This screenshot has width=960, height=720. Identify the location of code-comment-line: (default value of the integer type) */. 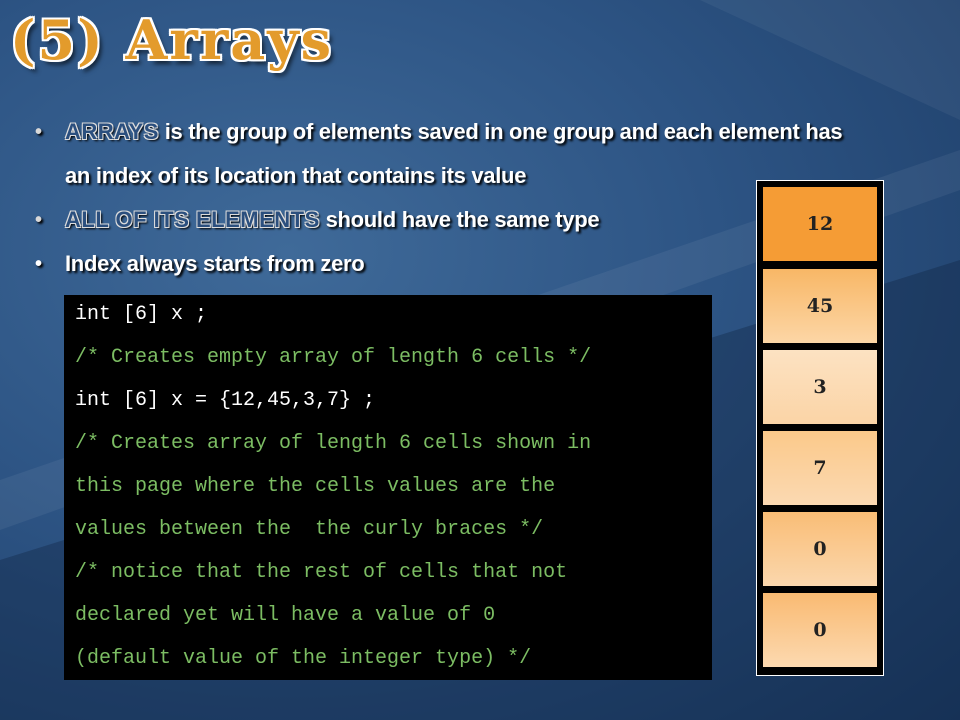
(303, 658).